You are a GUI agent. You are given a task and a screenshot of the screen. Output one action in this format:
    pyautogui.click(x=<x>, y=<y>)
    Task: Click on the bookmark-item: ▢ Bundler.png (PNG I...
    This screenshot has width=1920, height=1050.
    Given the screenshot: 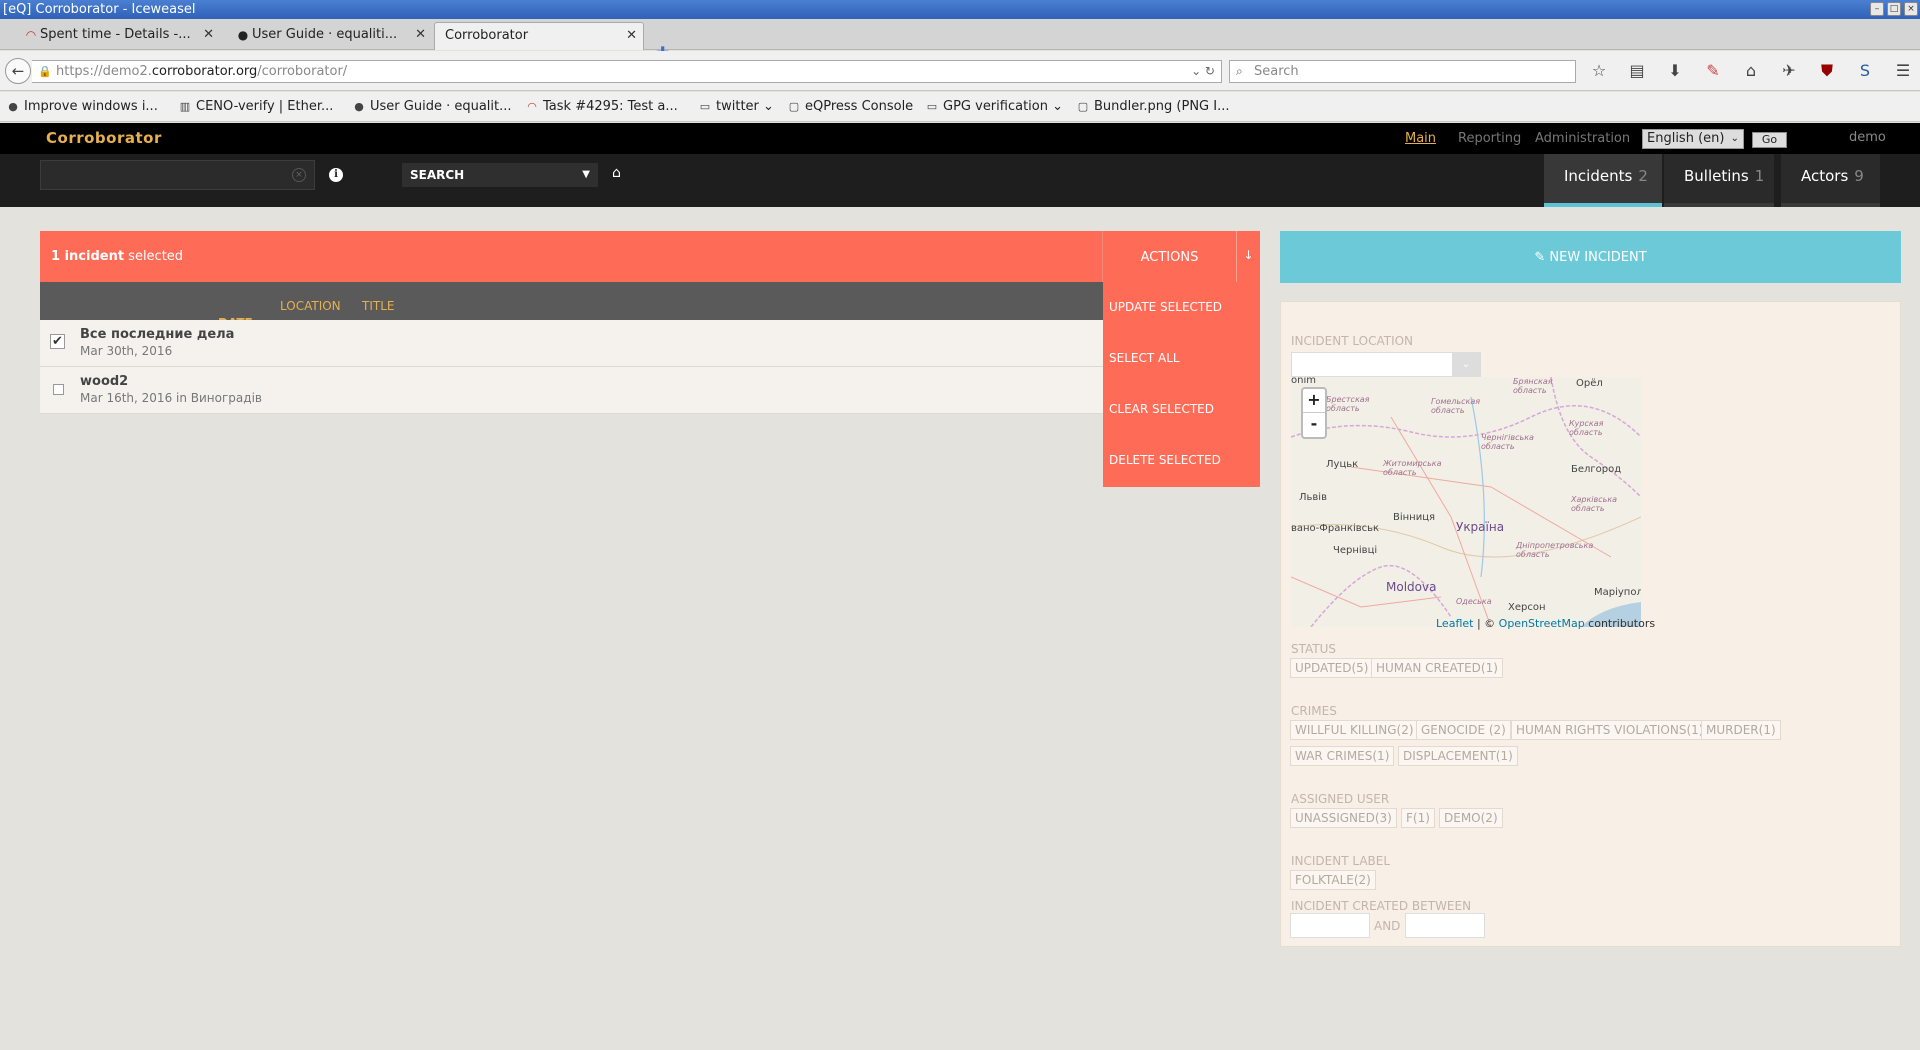 What is the action you would take?
    pyautogui.click(x=1153, y=107)
    